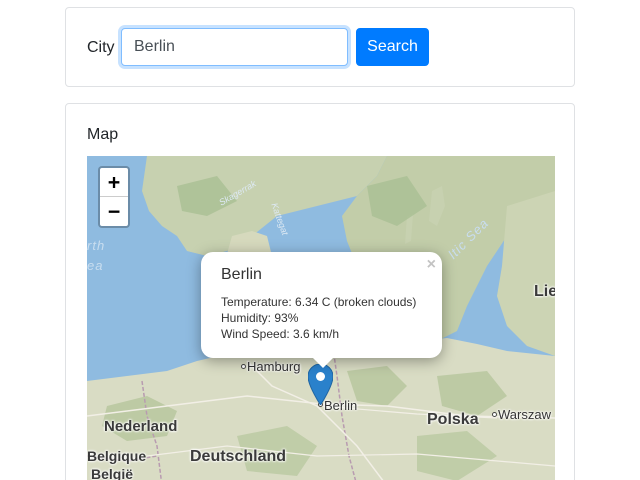 This screenshot has height=480, width=640. What do you see at coordinates (274, 366) in the screenshot?
I see `hamburg-label: Hamburg` at bounding box center [274, 366].